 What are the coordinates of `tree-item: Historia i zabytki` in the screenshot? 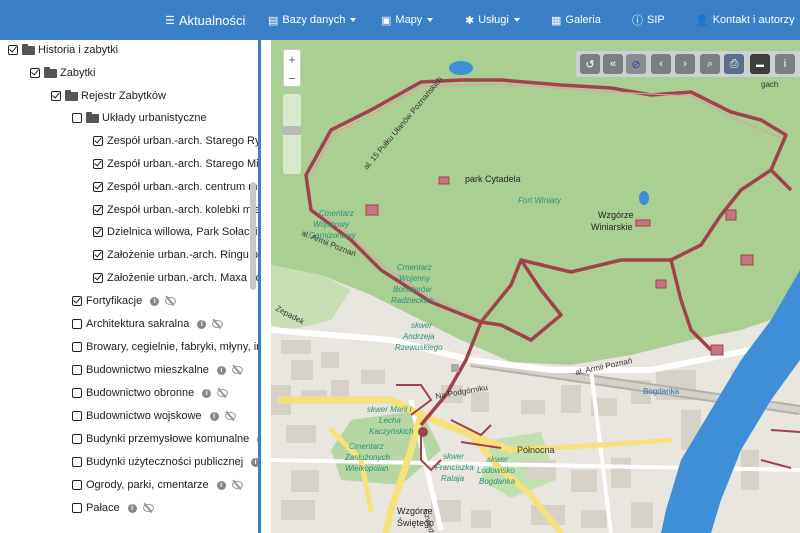 It's located at (63, 50).